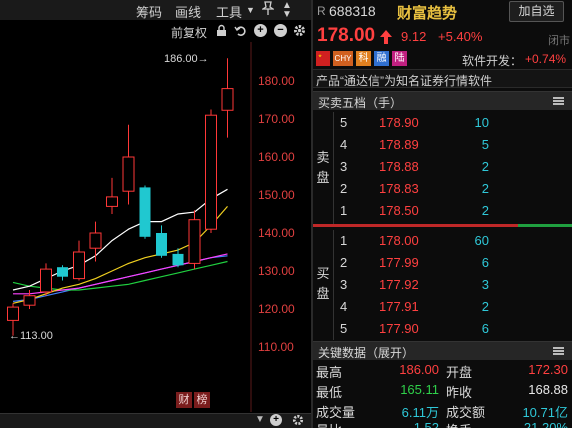 This screenshot has height=428, width=572. I want to click on prev-close-value: 168.88, so click(548, 389).